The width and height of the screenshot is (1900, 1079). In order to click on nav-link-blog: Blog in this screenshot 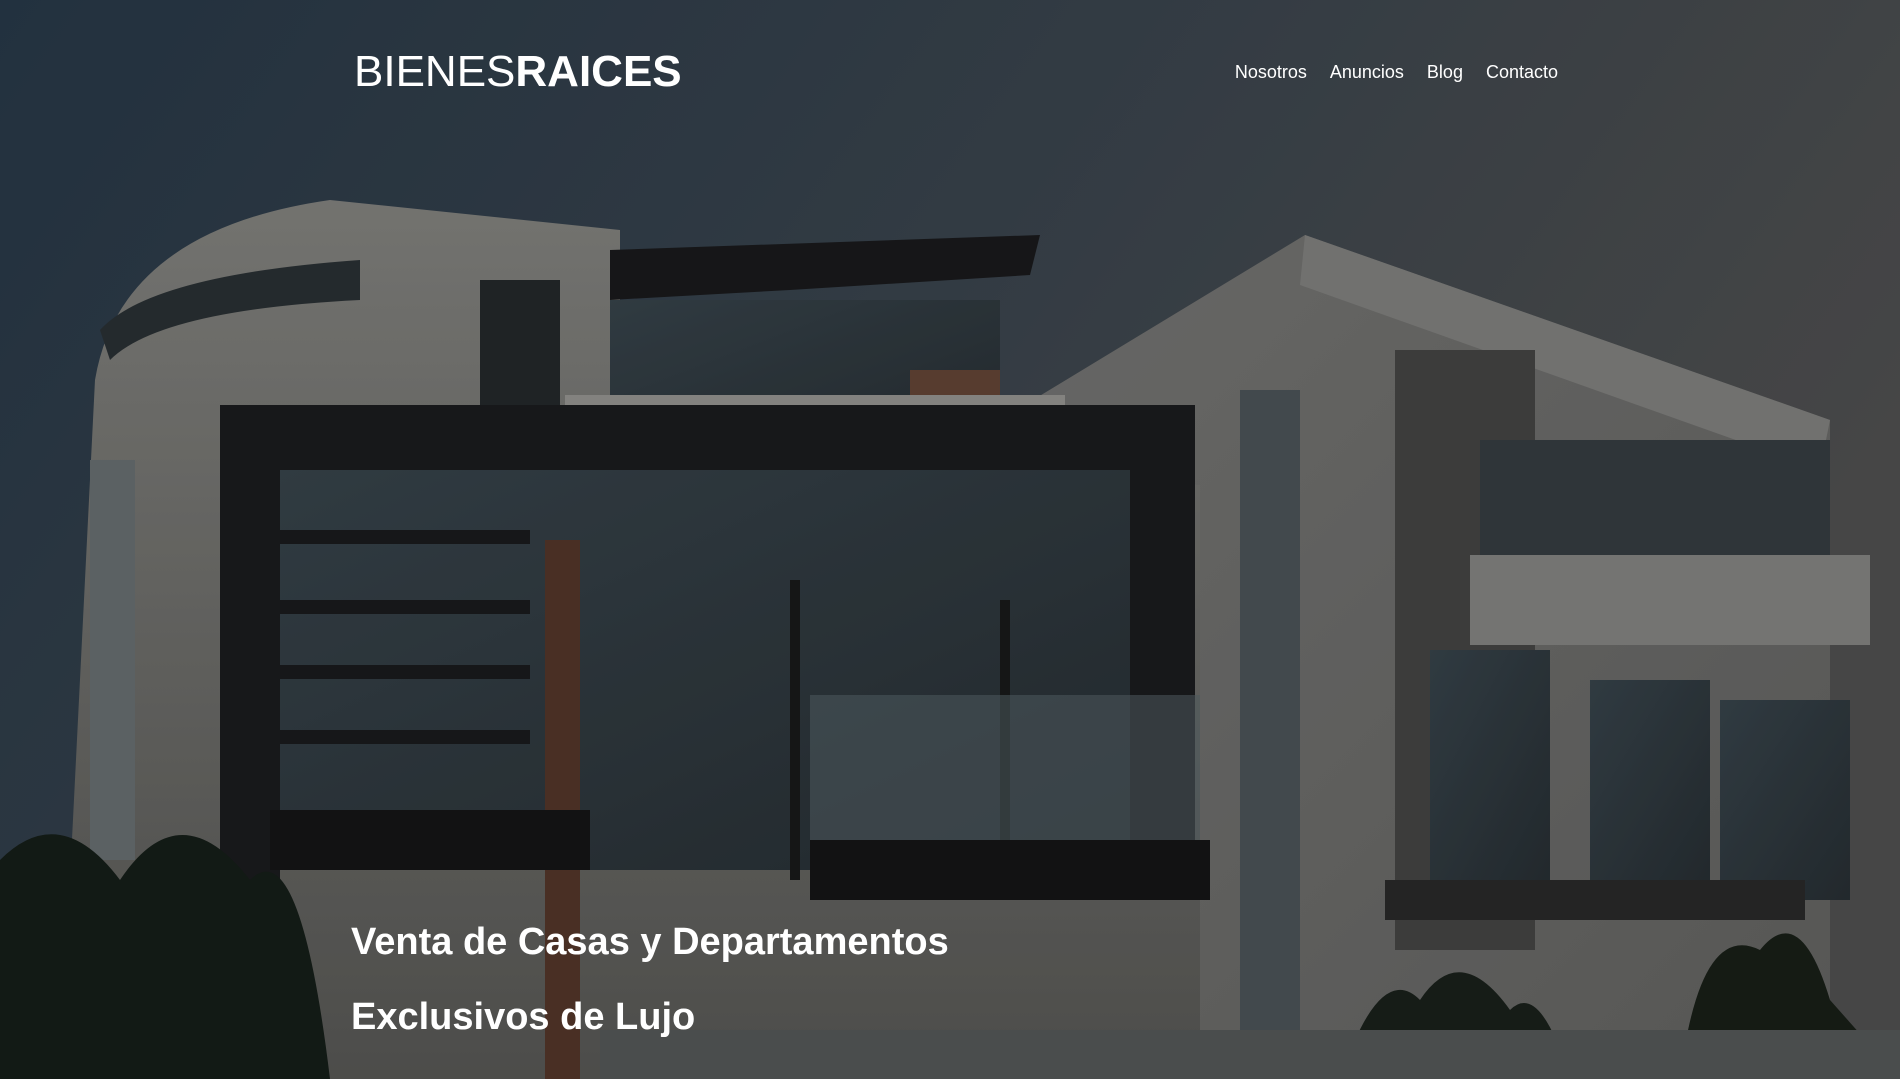, I will do `click(1445, 72)`.